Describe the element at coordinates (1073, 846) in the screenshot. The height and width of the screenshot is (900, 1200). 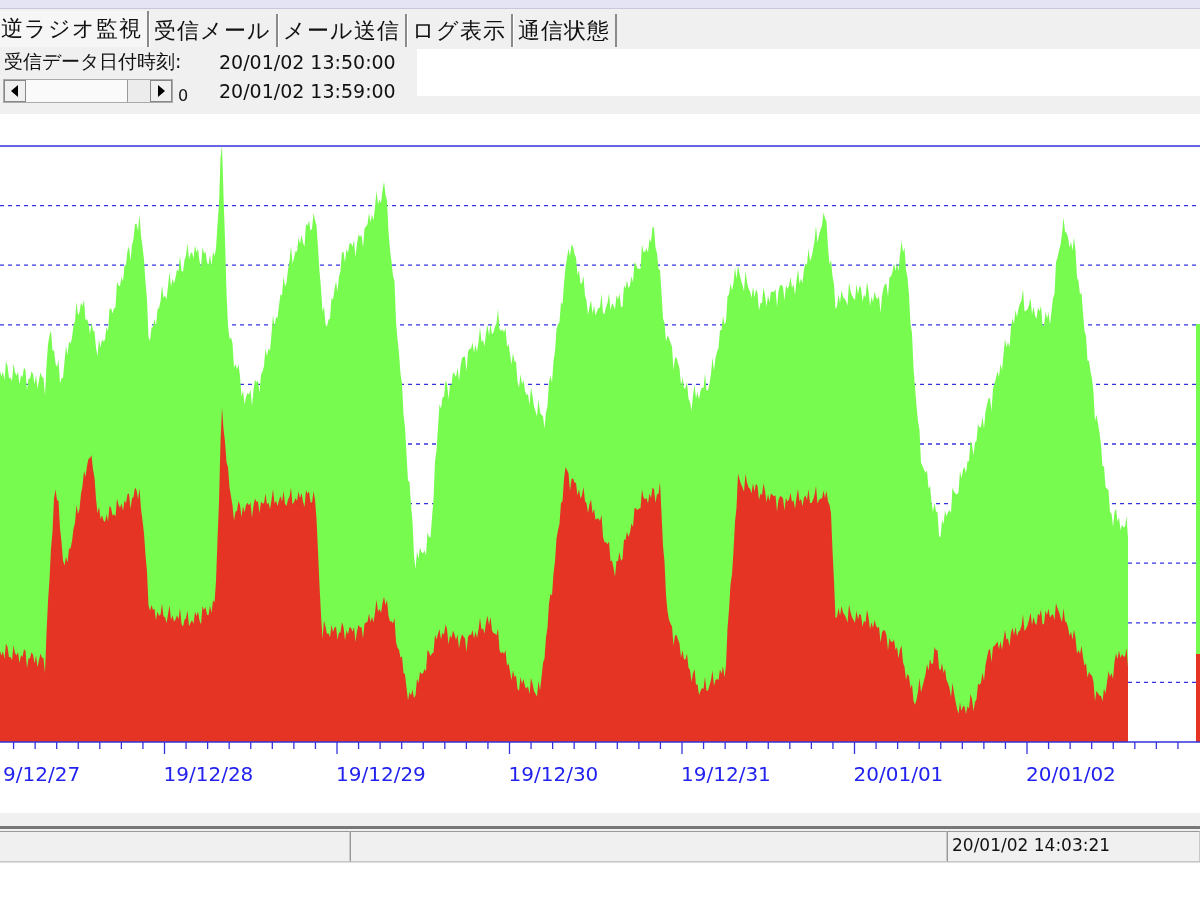
I see `status-timestamp: 20/01/02 14:03:21` at that location.